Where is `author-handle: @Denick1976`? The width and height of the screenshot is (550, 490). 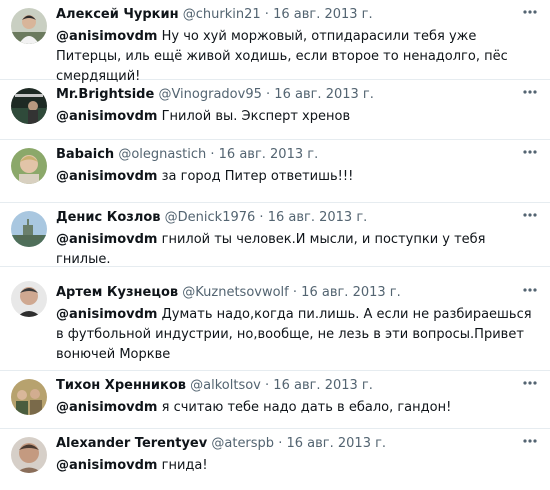 author-handle: @Denick1976 is located at coordinates (210, 217).